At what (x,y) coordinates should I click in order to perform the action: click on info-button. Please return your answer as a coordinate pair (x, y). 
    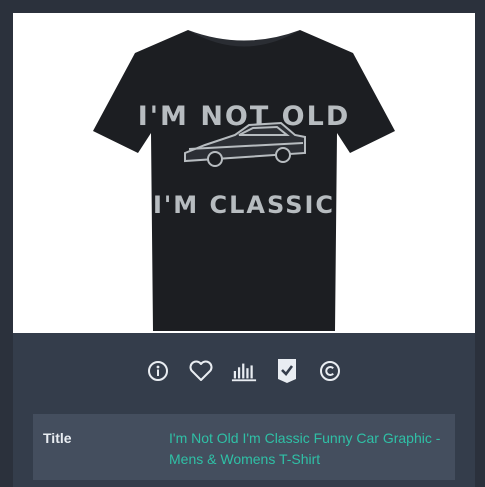
    Looking at the image, I should click on (158, 371).